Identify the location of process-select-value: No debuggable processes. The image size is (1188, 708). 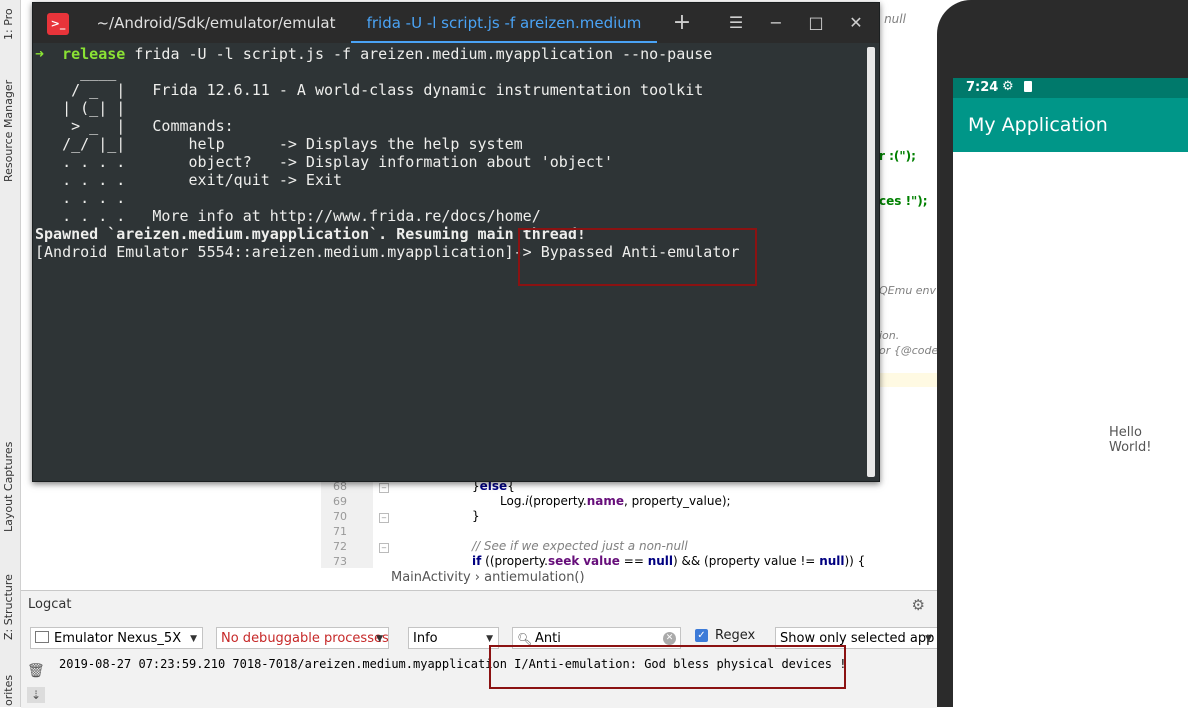
(305, 638).